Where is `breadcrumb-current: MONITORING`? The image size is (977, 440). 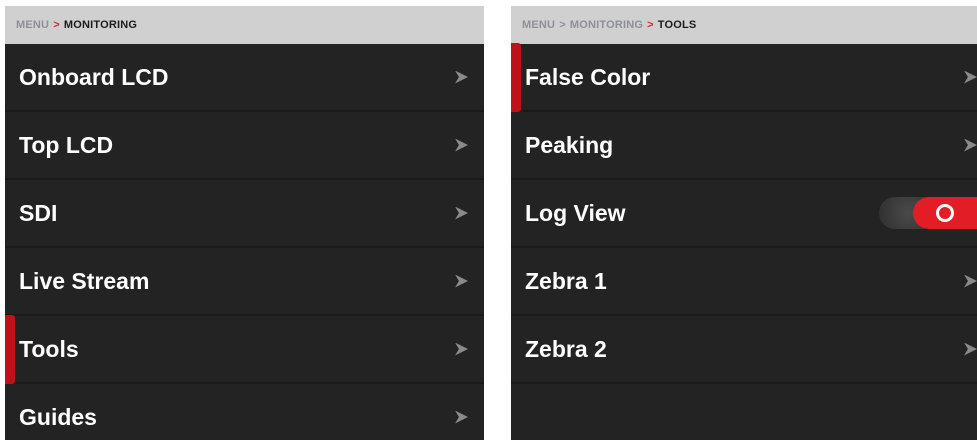 breadcrumb-current: MONITORING is located at coordinates (100, 25).